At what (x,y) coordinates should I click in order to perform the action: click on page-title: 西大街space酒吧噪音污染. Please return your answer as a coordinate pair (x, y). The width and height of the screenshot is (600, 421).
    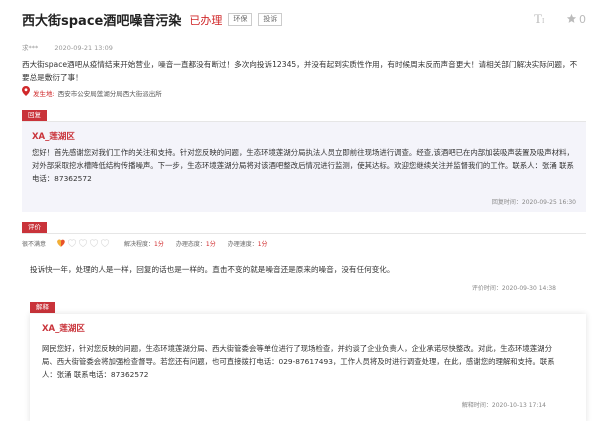
    Looking at the image, I should click on (102, 21).